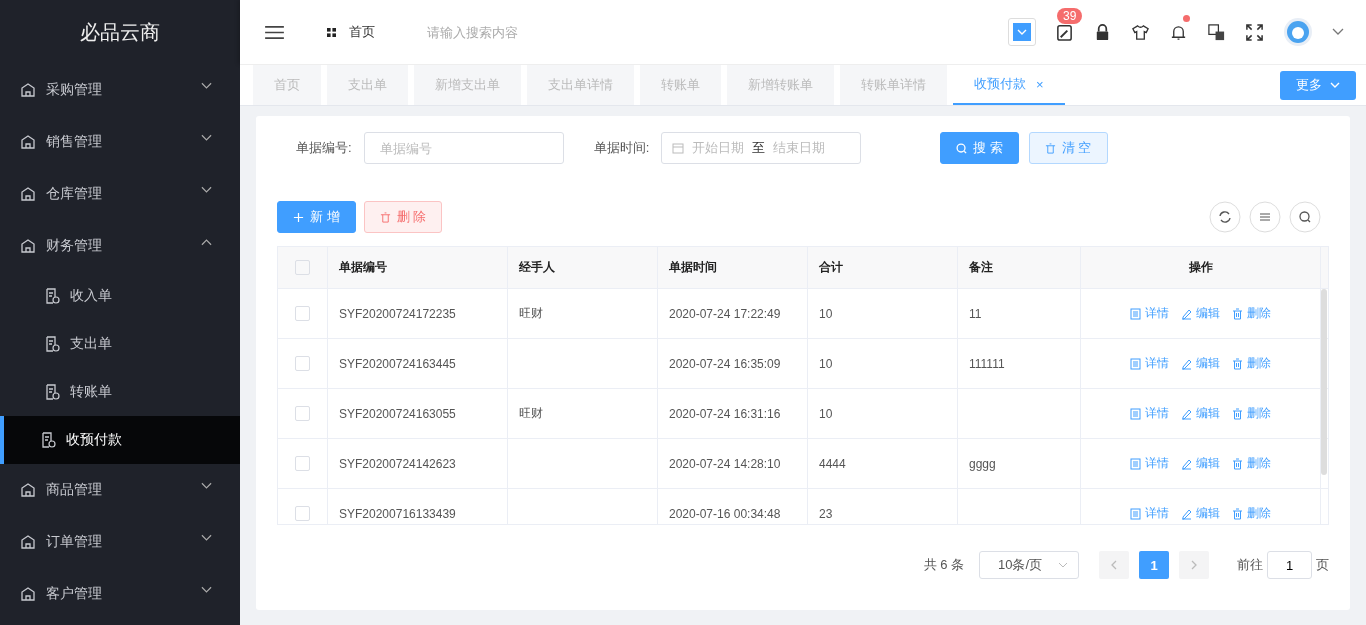 Image resolution: width=1366 pixels, height=625 pixels. What do you see at coordinates (1250, 565) in the screenshot?
I see `goto-label: 前往` at bounding box center [1250, 565].